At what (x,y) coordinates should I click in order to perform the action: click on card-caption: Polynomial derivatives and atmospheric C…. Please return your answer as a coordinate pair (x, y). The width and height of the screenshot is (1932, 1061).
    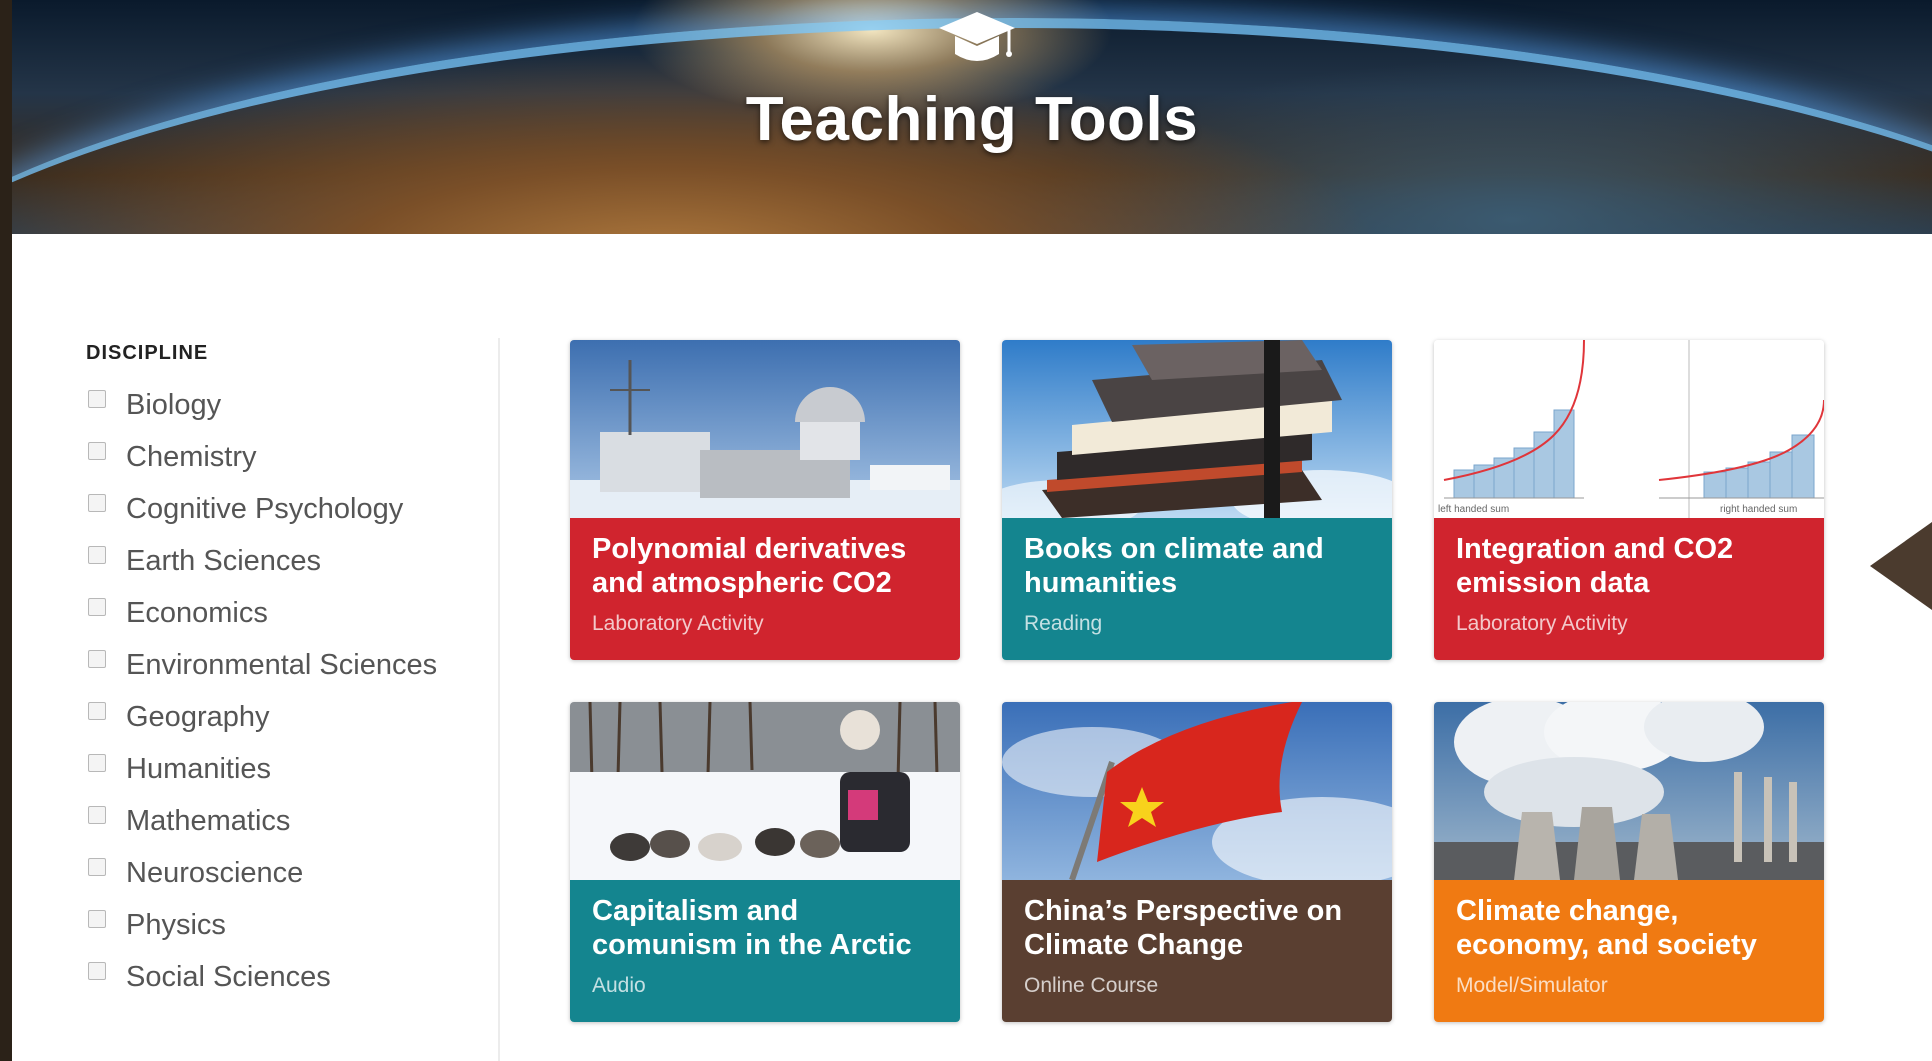
    Looking at the image, I should click on (765, 589).